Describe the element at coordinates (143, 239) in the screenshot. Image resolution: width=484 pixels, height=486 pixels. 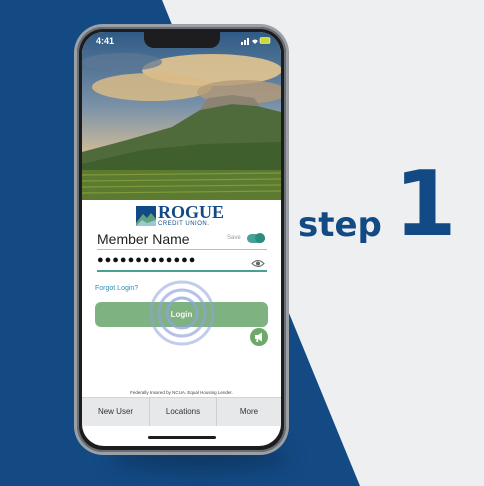
I see `username-input: Member Name` at that location.